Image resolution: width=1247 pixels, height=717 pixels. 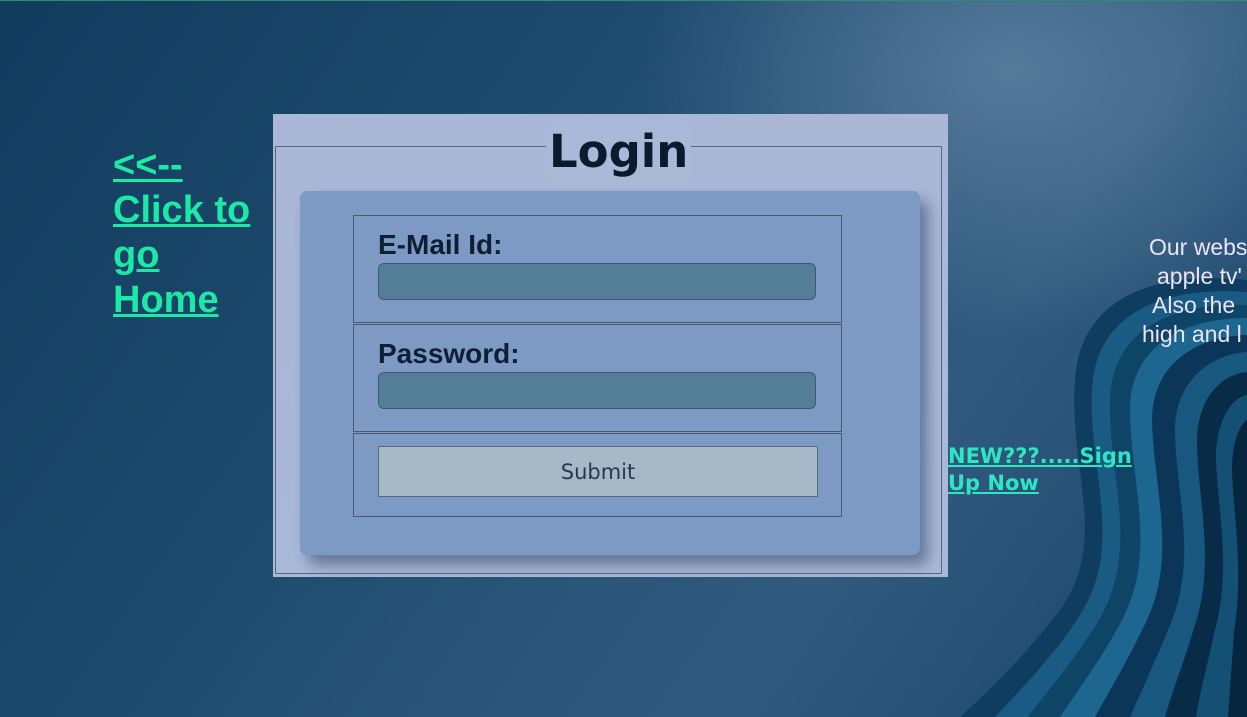 I want to click on home-link: <<-- Click to go Home, so click(x=193, y=233).